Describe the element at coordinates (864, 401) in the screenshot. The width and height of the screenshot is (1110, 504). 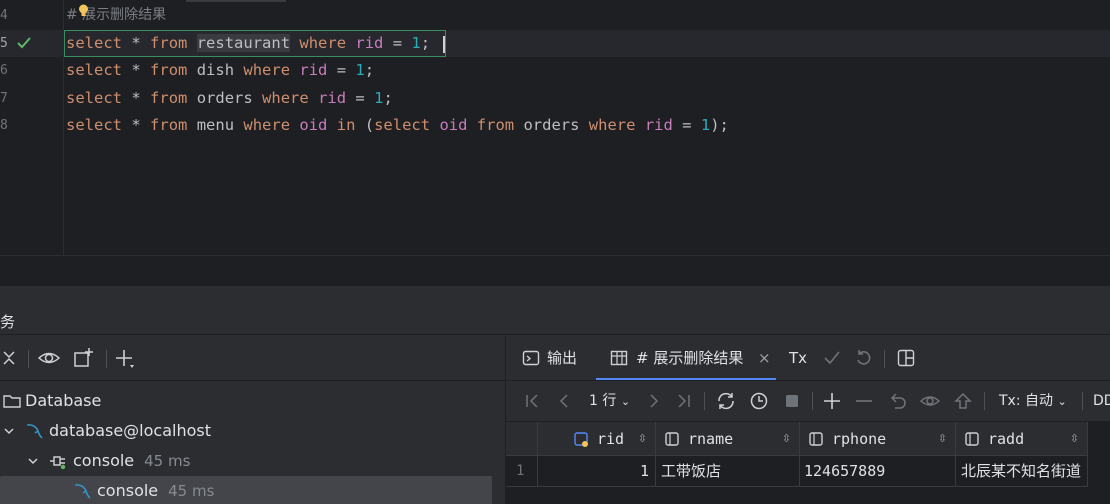
I see `delete-row-icon` at that location.